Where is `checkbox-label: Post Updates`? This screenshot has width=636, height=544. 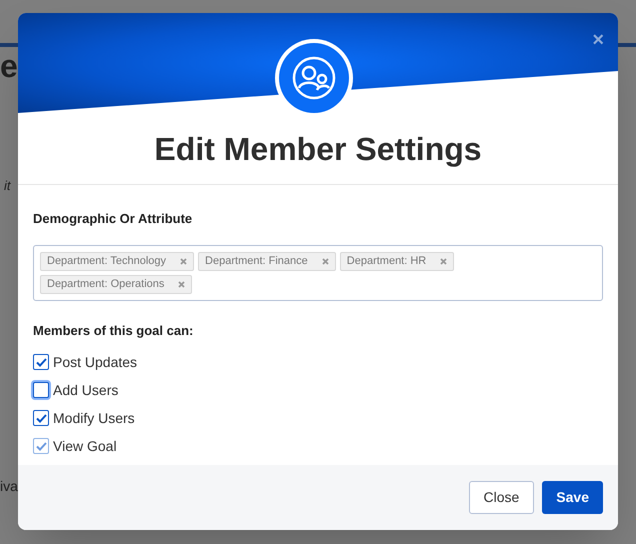 checkbox-label: Post Updates is located at coordinates (95, 362).